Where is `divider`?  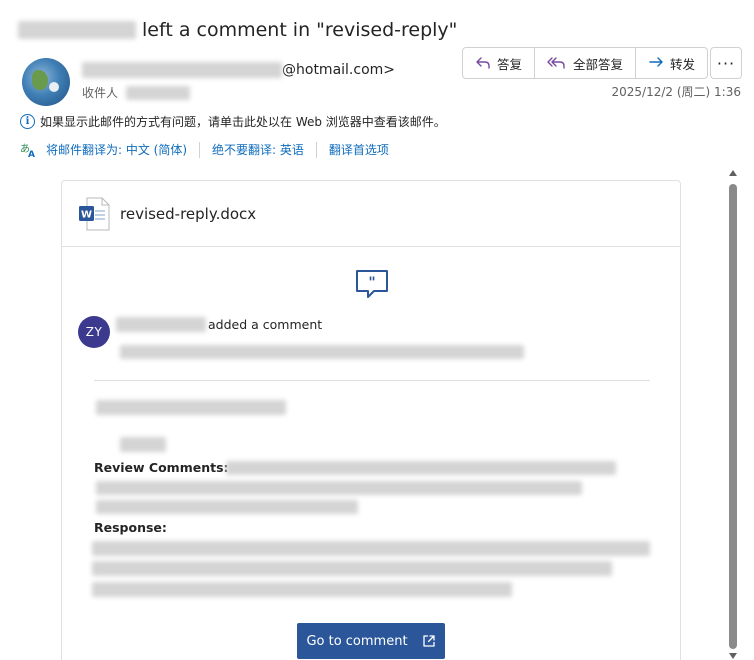
divider is located at coordinates (372, 380).